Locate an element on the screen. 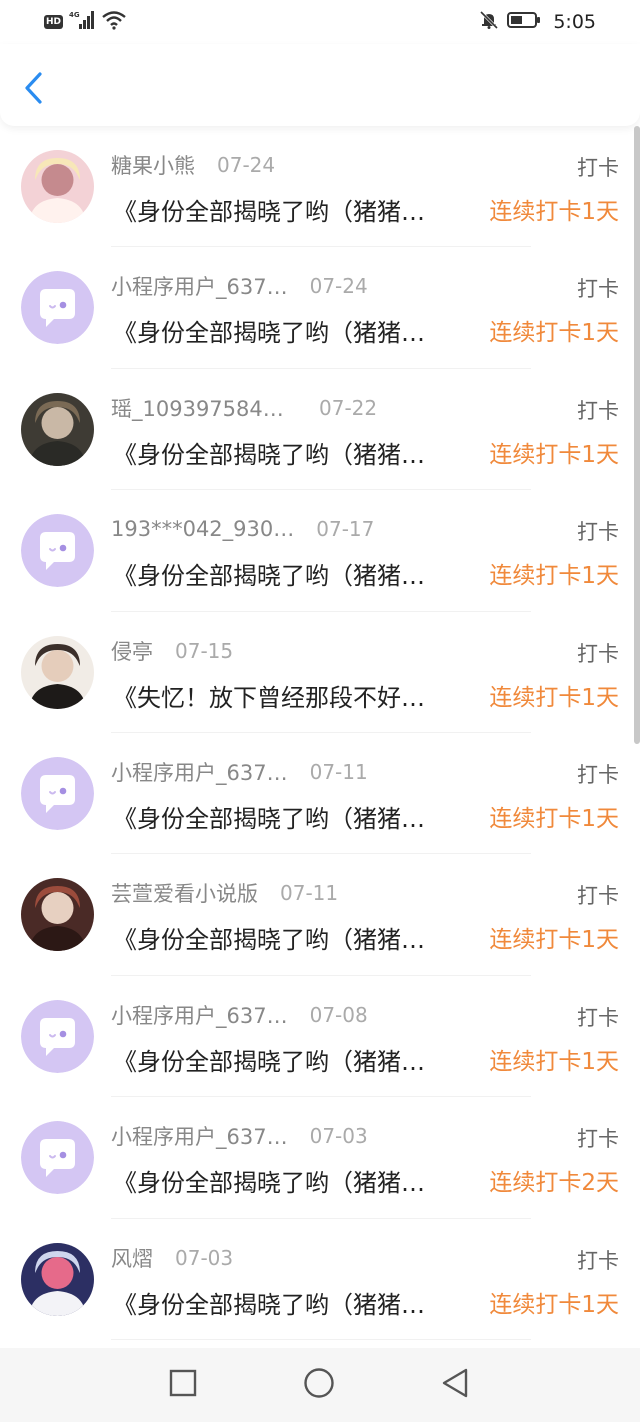 The width and height of the screenshot is (640, 1422). triangle-back-icon is located at coordinates (455, 1385).